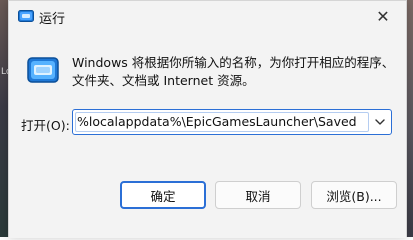  I want to click on run-large-icon, so click(43, 70).